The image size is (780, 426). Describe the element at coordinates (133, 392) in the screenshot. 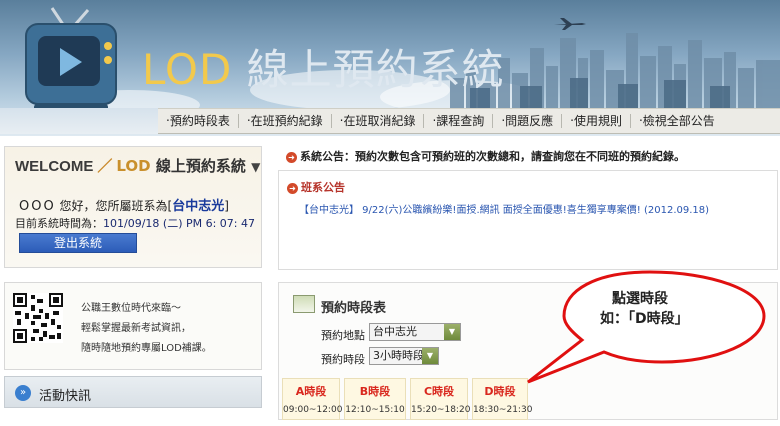

I see `activity-news-header: » 活動快訊` at that location.